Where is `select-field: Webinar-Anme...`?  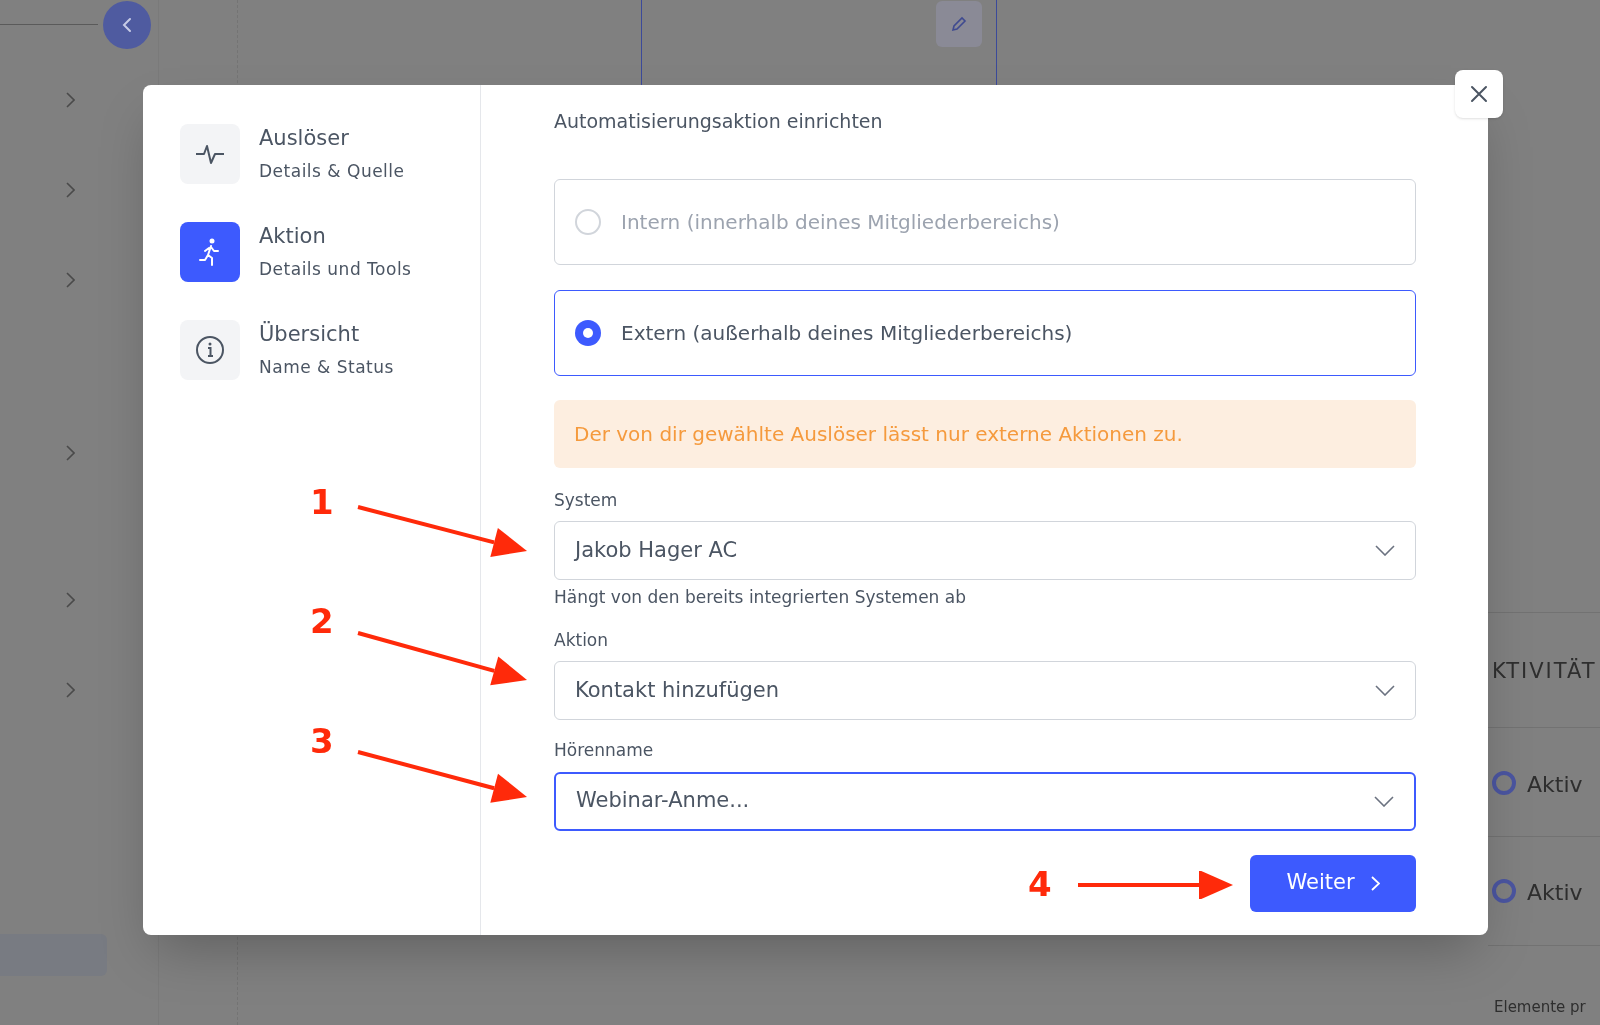 select-field: Webinar-Anme... is located at coordinates (985, 801).